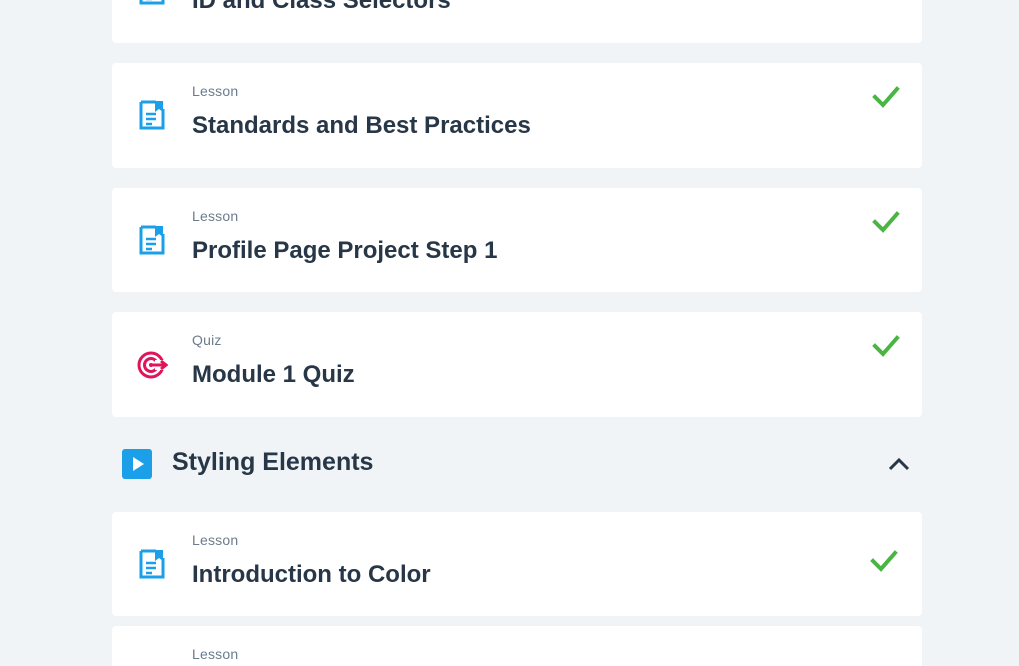  I want to click on section-title: Styling Elements, so click(273, 462).